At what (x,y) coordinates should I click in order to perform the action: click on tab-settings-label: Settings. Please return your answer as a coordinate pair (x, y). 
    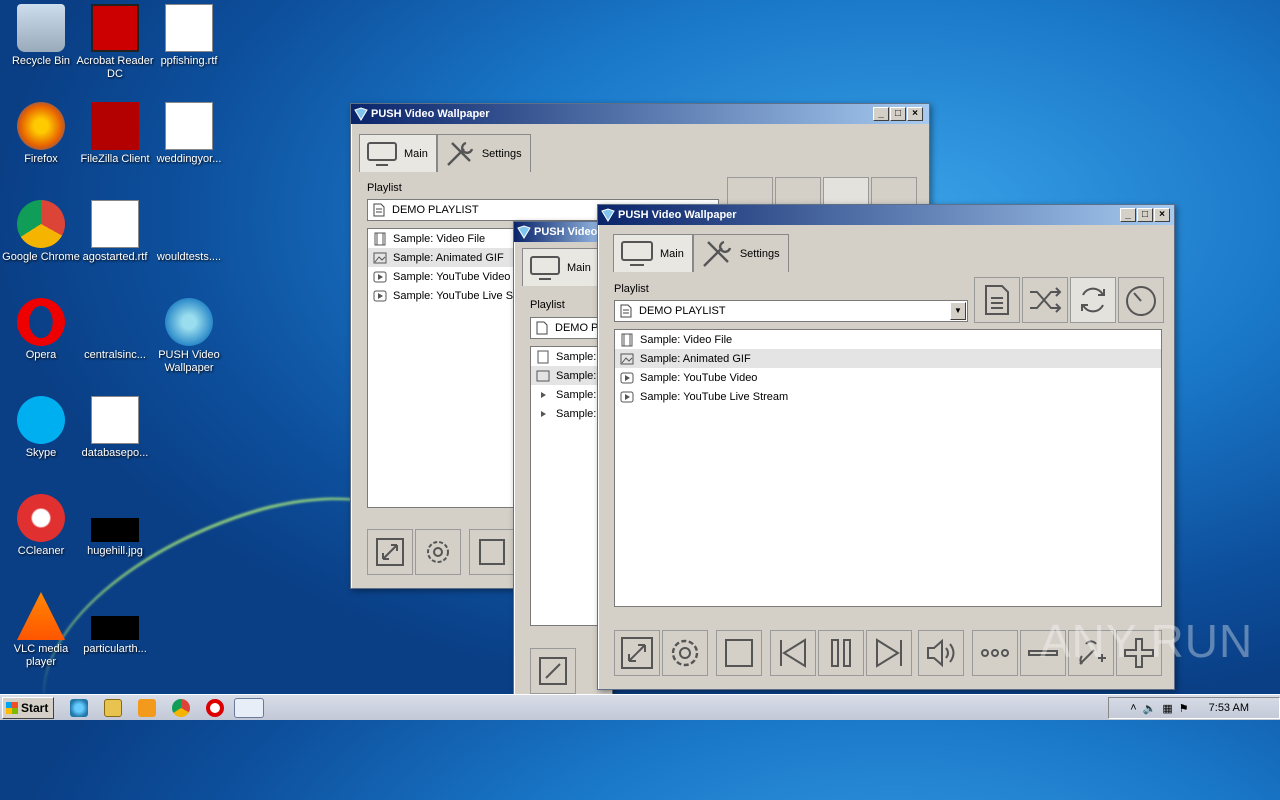
    Looking at the image, I should click on (759, 253).